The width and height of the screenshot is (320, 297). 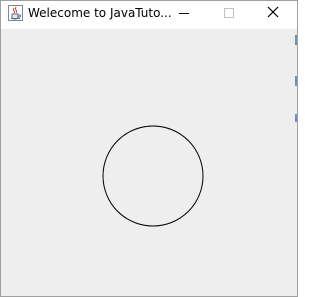 What do you see at coordinates (273, 12) in the screenshot?
I see `close-icon` at bounding box center [273, 12].